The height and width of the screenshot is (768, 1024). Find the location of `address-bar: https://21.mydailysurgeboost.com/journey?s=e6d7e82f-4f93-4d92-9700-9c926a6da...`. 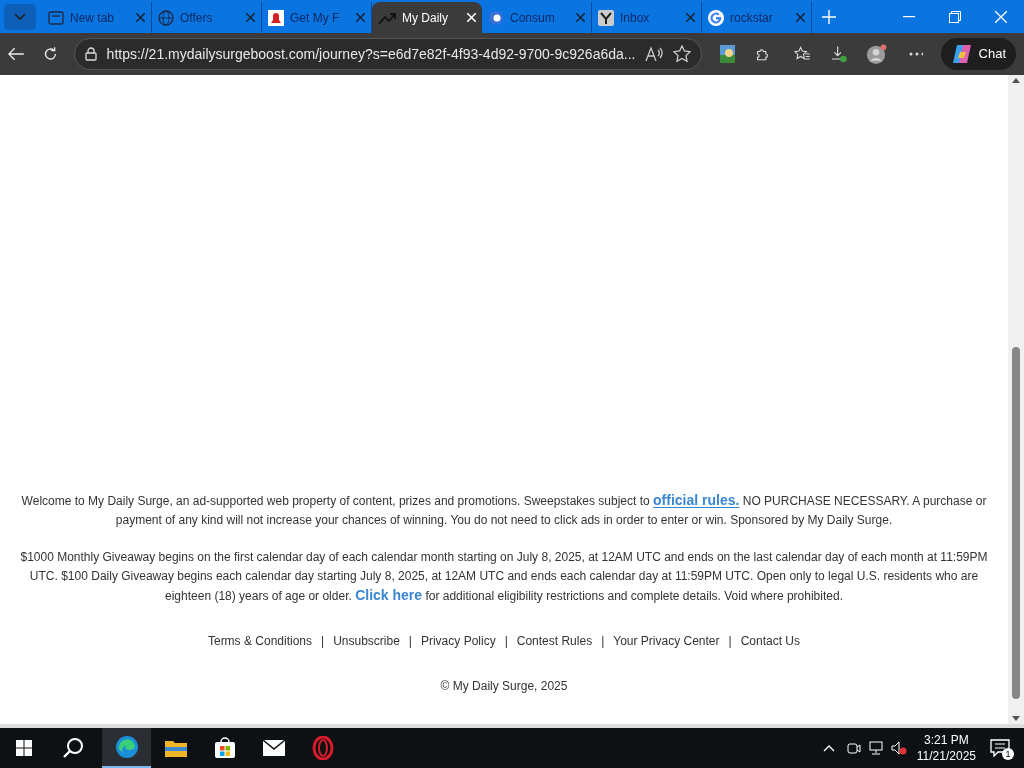

address-bar: https://21.mydailysurgeboost.com/journey?s=e6d7e82f-4f93-4d92-9700-9c926a6da... is located at coordinates (388, 54).